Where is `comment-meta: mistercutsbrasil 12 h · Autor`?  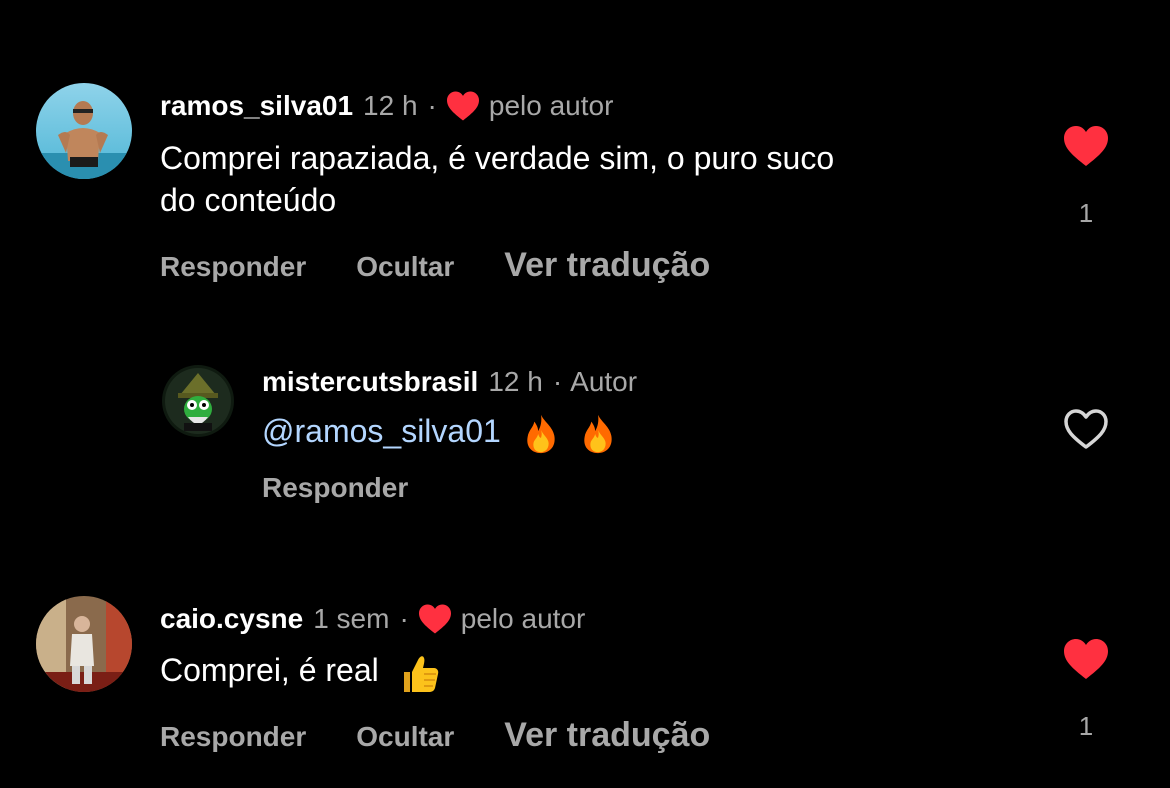
comment-meta: mistercutsbrasil 12 h · Autor is located at coordinates (449, 382).